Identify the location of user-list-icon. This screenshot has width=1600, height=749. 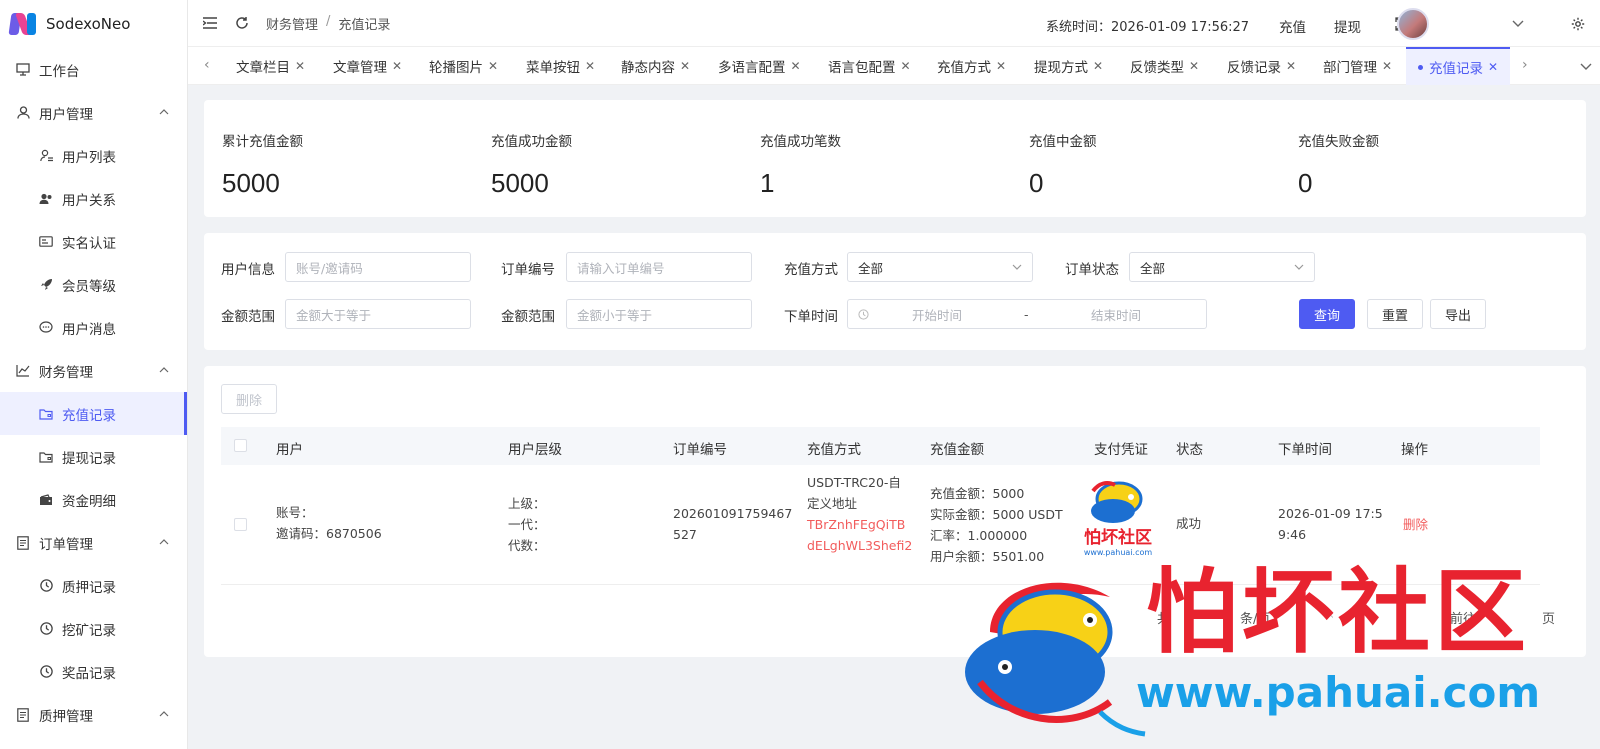
(46, 156).